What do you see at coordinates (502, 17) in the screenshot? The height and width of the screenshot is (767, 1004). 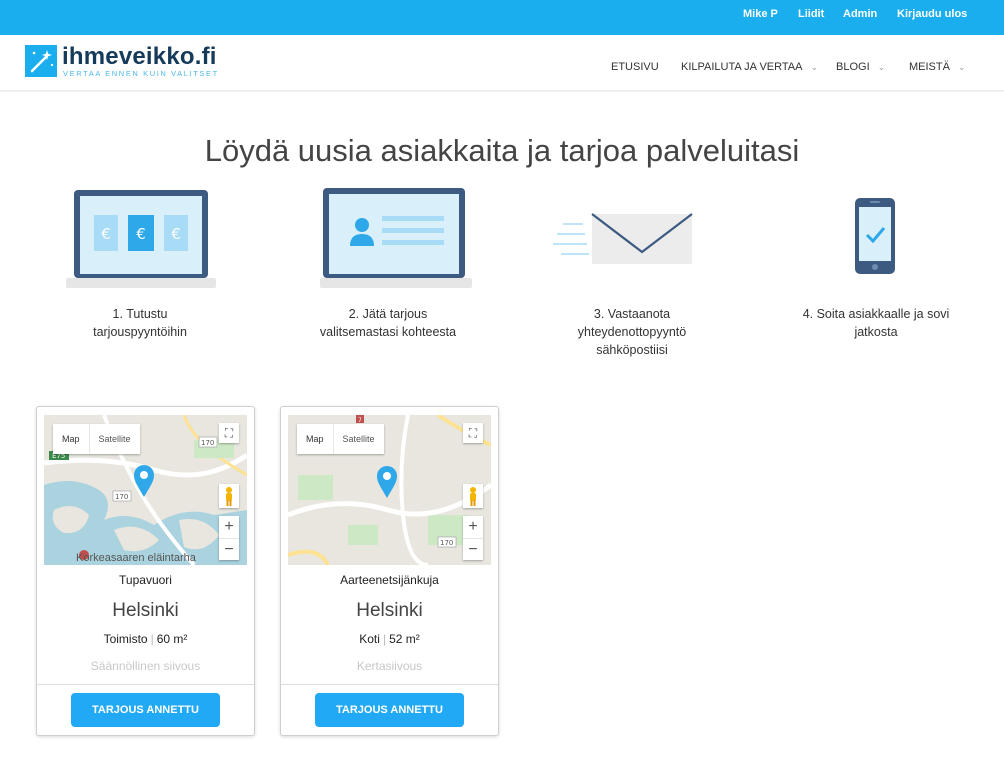 I see `top-bar: Mike P Liidit Admin Kirjaudu ulos` at bounding box center [502, 17].